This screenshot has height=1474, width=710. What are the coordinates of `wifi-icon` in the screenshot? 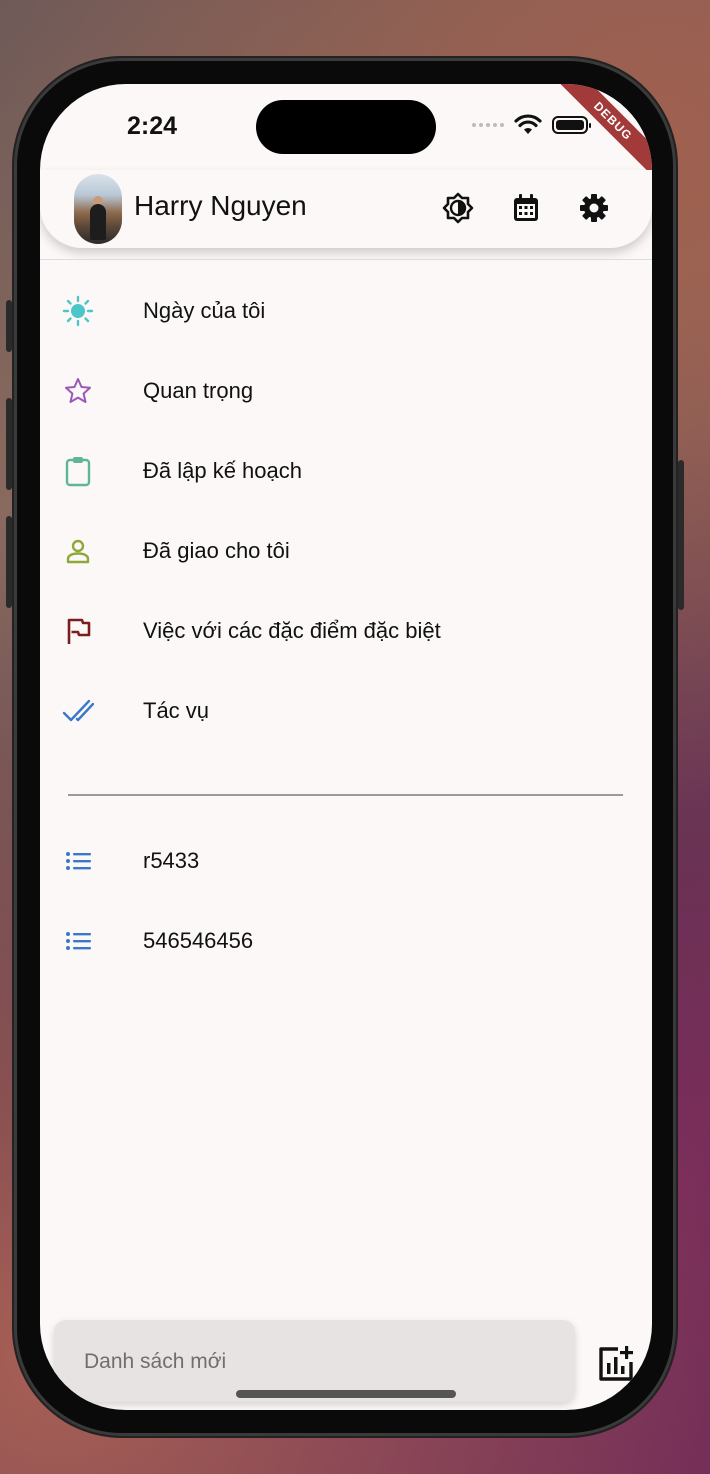 It's located at (528, 124).